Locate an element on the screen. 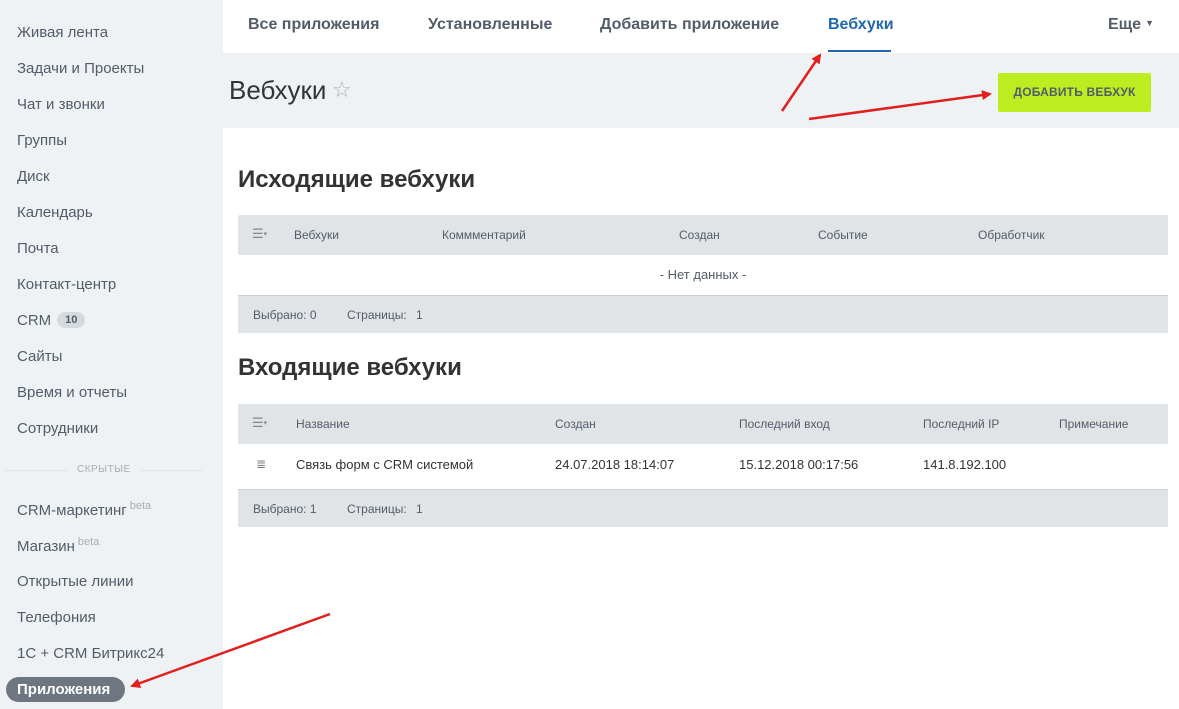  sidebar-item-feed: Живая лента is located at coordinates (62, 32).